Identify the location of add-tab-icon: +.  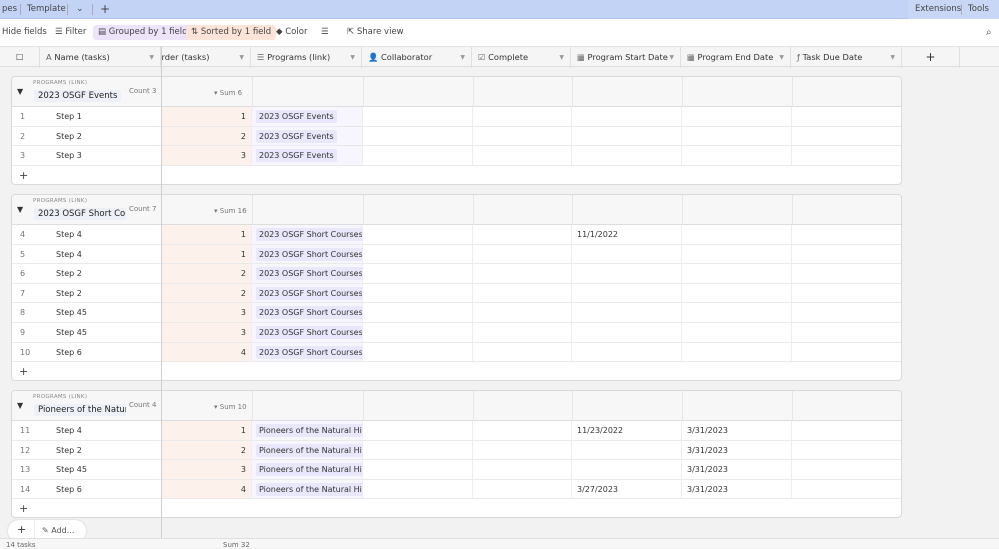
(105, 9).